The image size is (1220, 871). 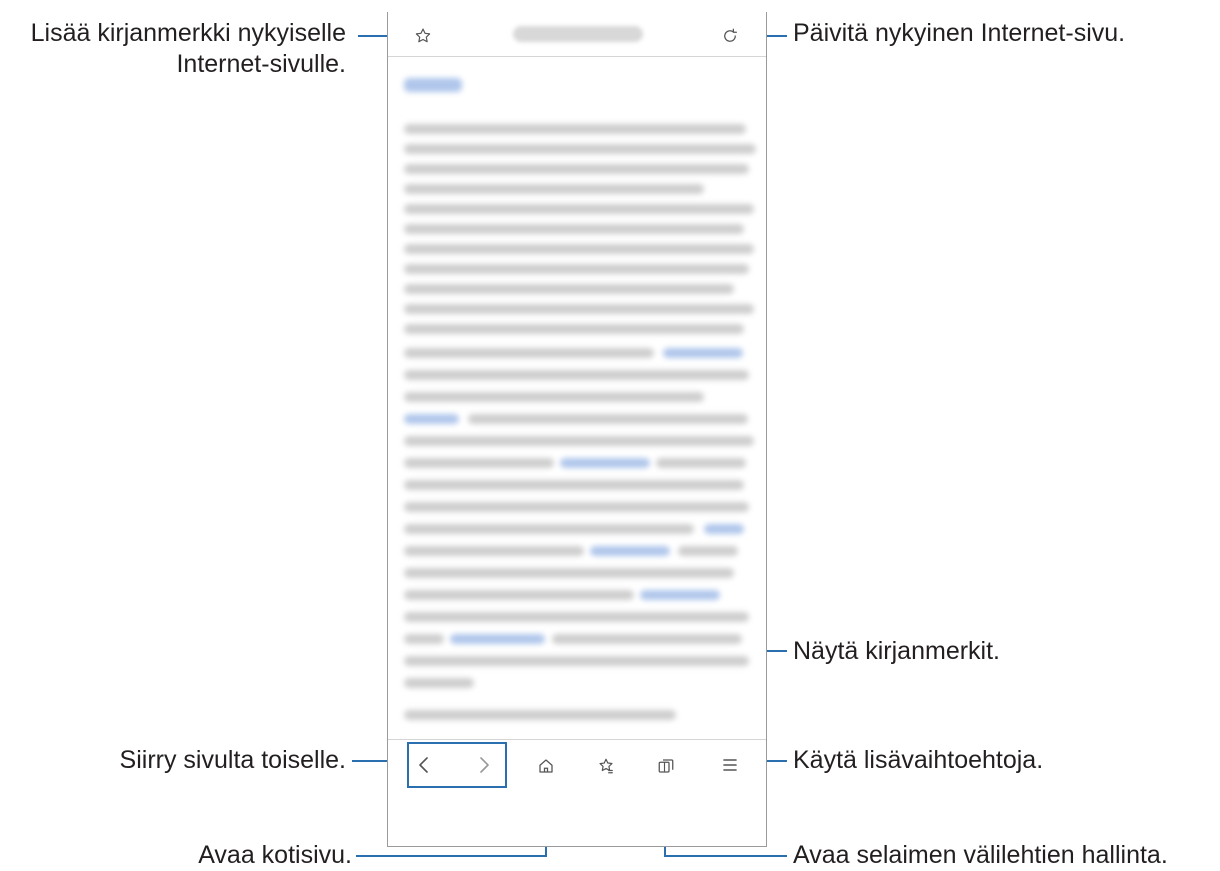 I want to click on menu-icon, so click(x=730, y=765).